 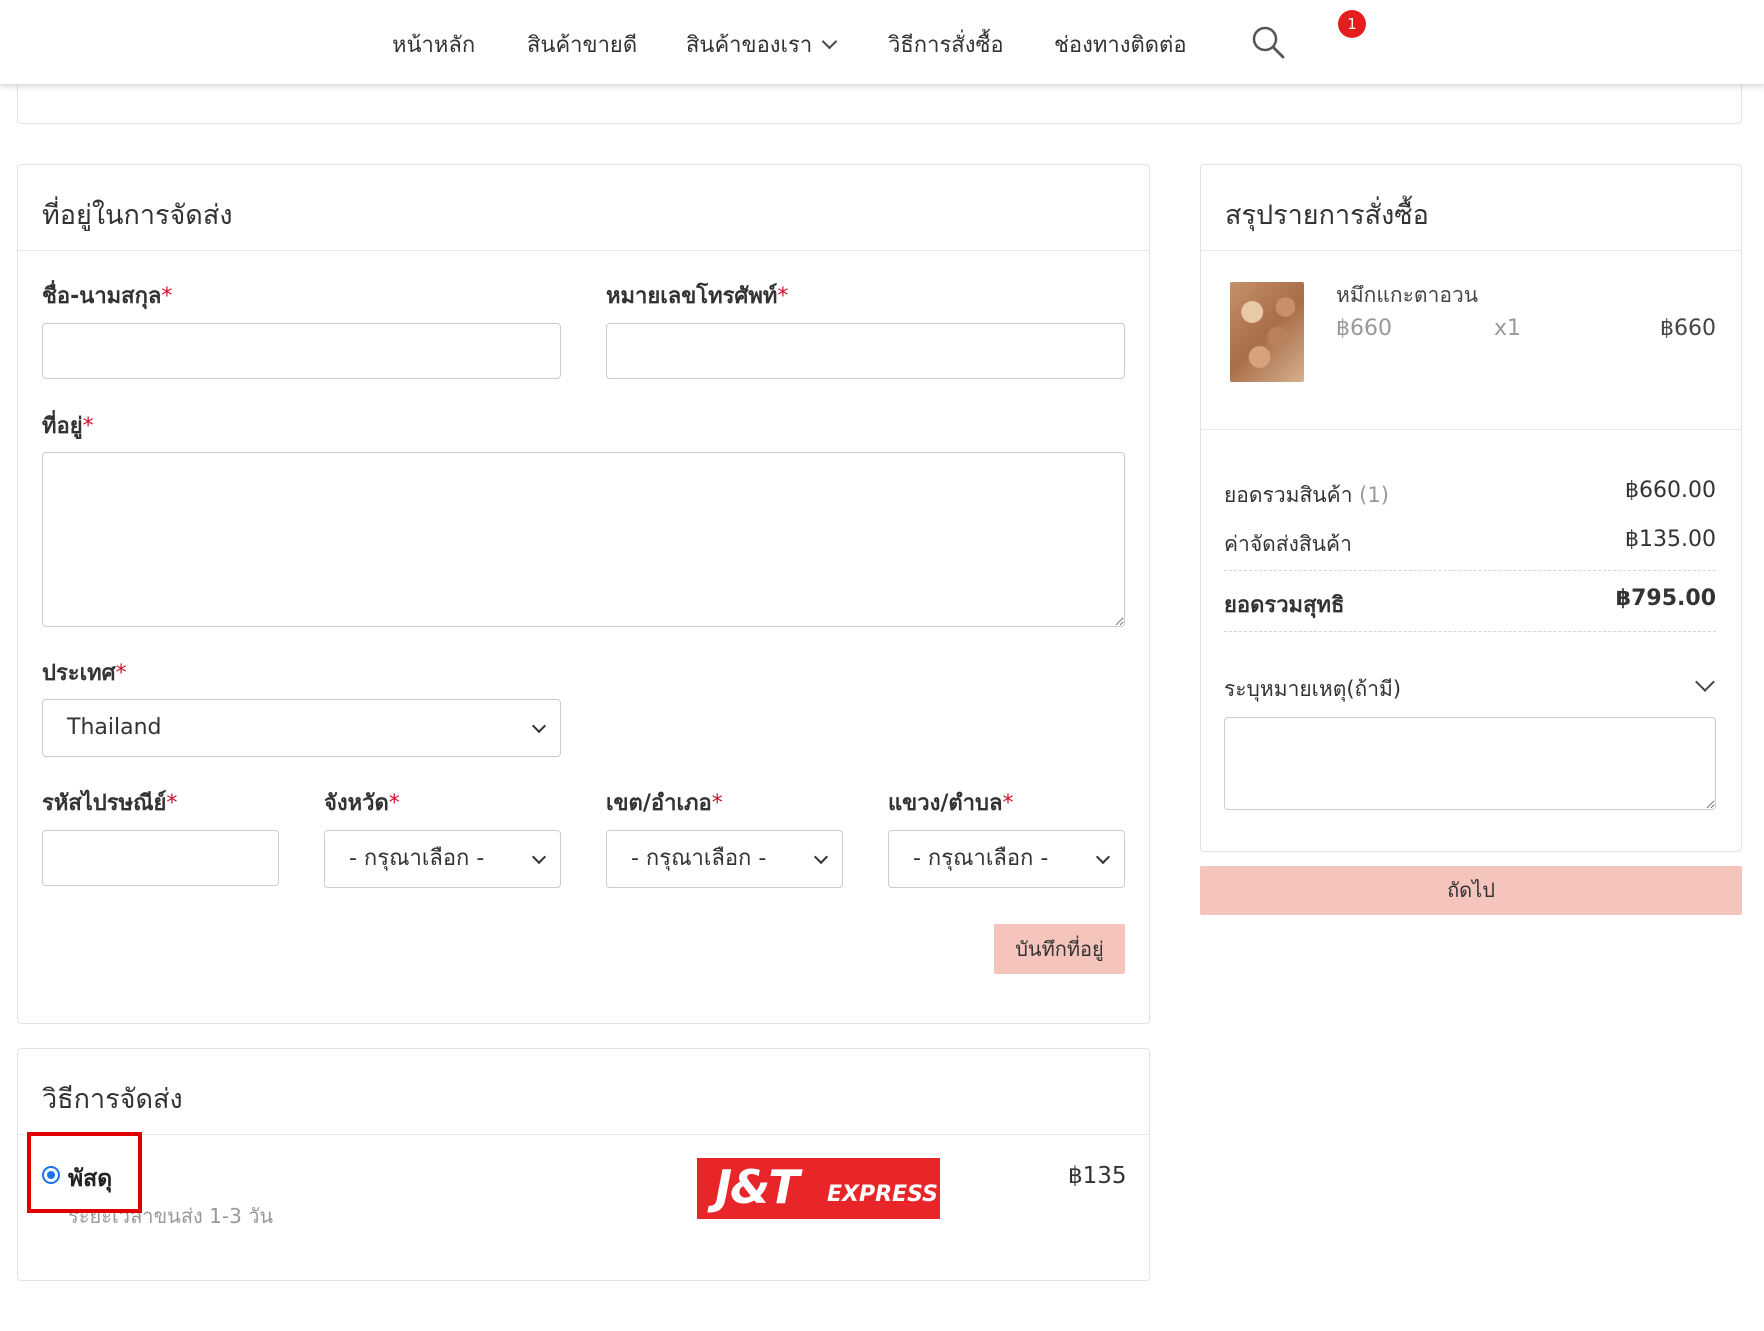 What do you see at coordinates (582, 44) in the screenshot?
I see `nav-bestsellers: สินค้าขายดี` at bounding box center [582, 44].